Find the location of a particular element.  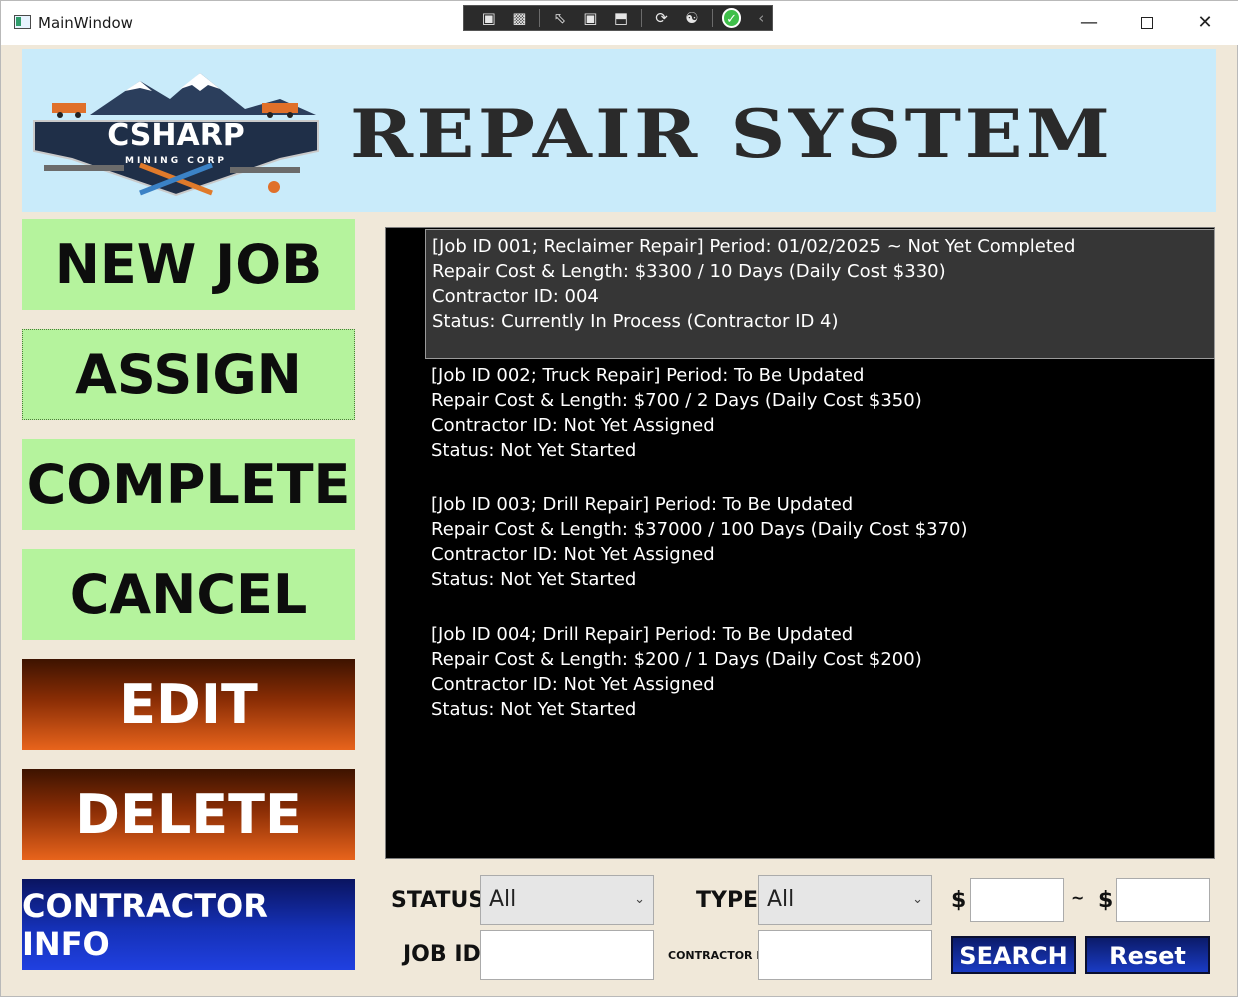

type-select-value: All is located at coordinates (780, 899).